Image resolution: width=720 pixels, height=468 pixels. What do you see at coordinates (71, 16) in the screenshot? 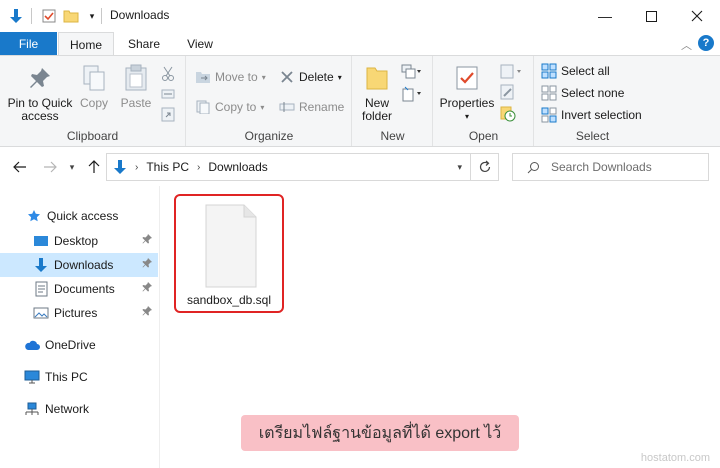
I see `new-folder-icon` at bounding box center [71, 16].